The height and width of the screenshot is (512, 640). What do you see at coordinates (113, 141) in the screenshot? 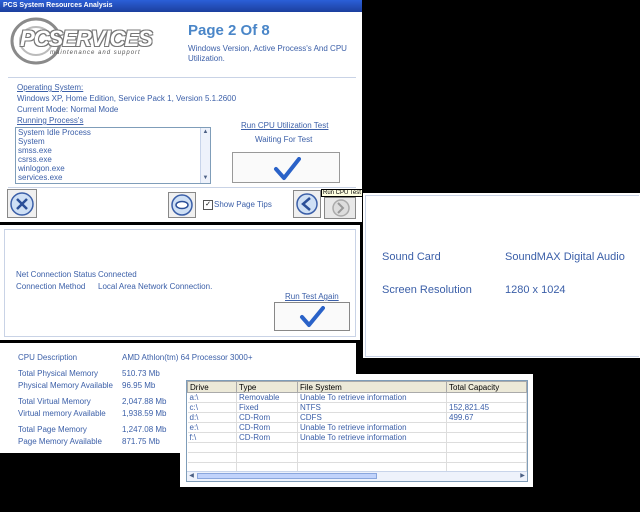
I see `process-item: System` at bounding box center [113, 141].